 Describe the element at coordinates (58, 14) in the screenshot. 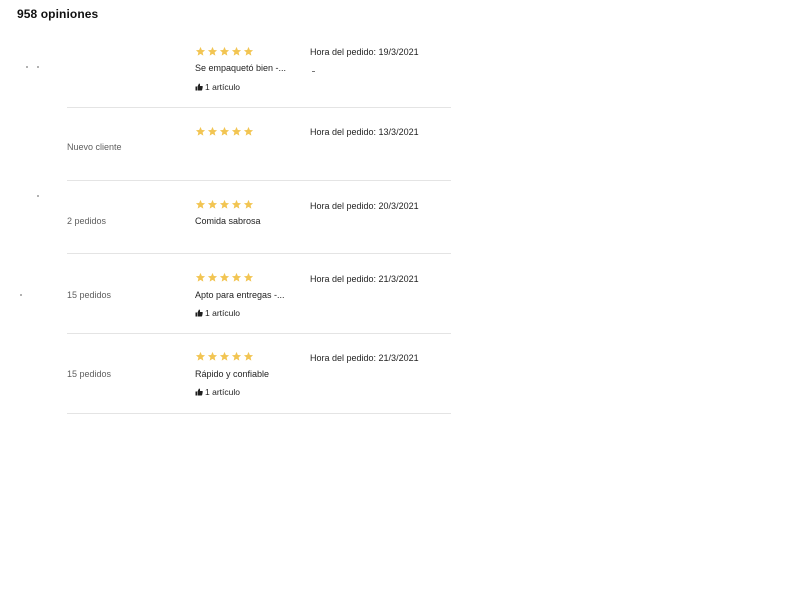

I see `review-count-heading: 958 opiniones` at that location.